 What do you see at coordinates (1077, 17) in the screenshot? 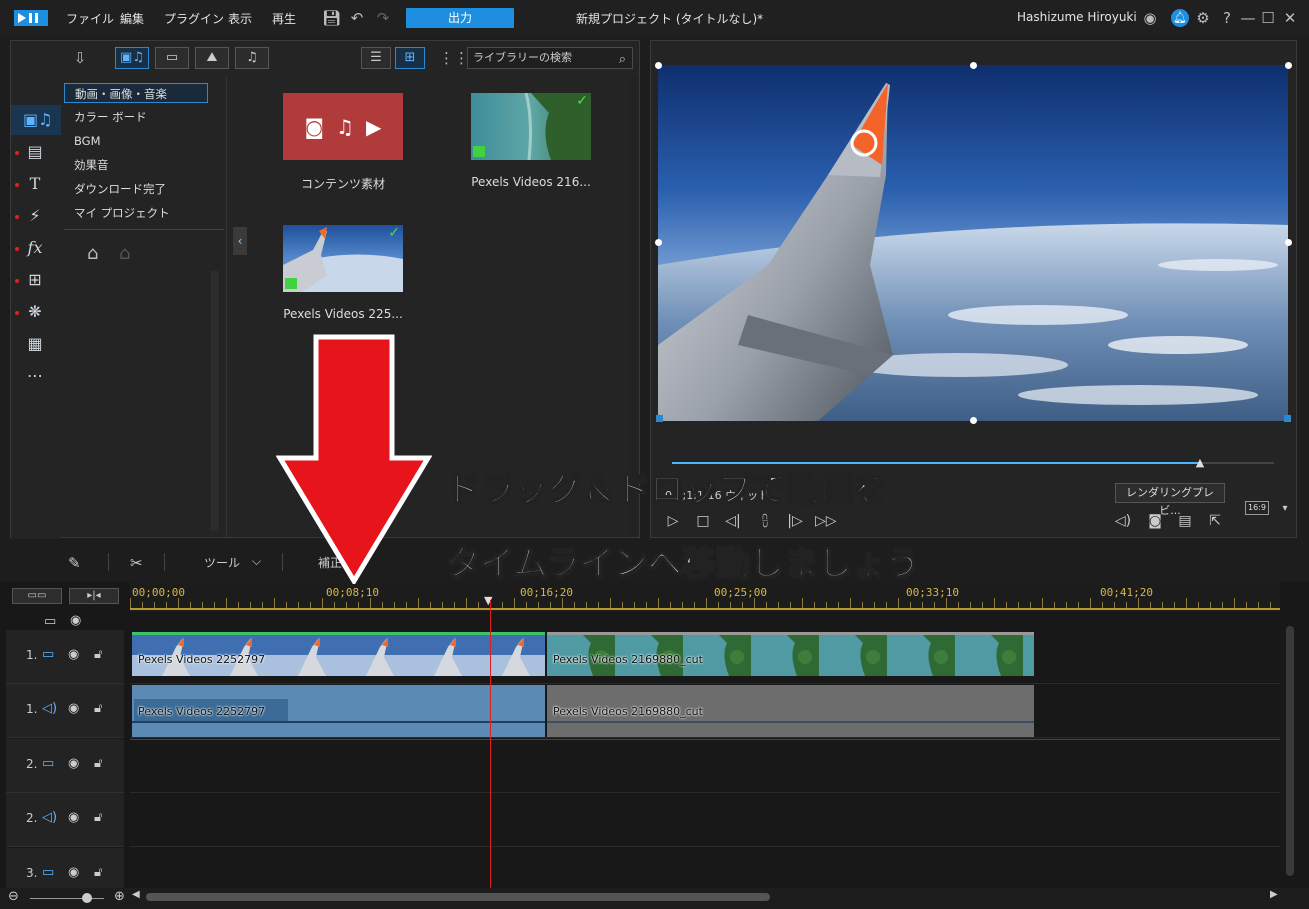
I see `user-name: Hashizume Hiroyuki` at bounding box center [1077, 17].